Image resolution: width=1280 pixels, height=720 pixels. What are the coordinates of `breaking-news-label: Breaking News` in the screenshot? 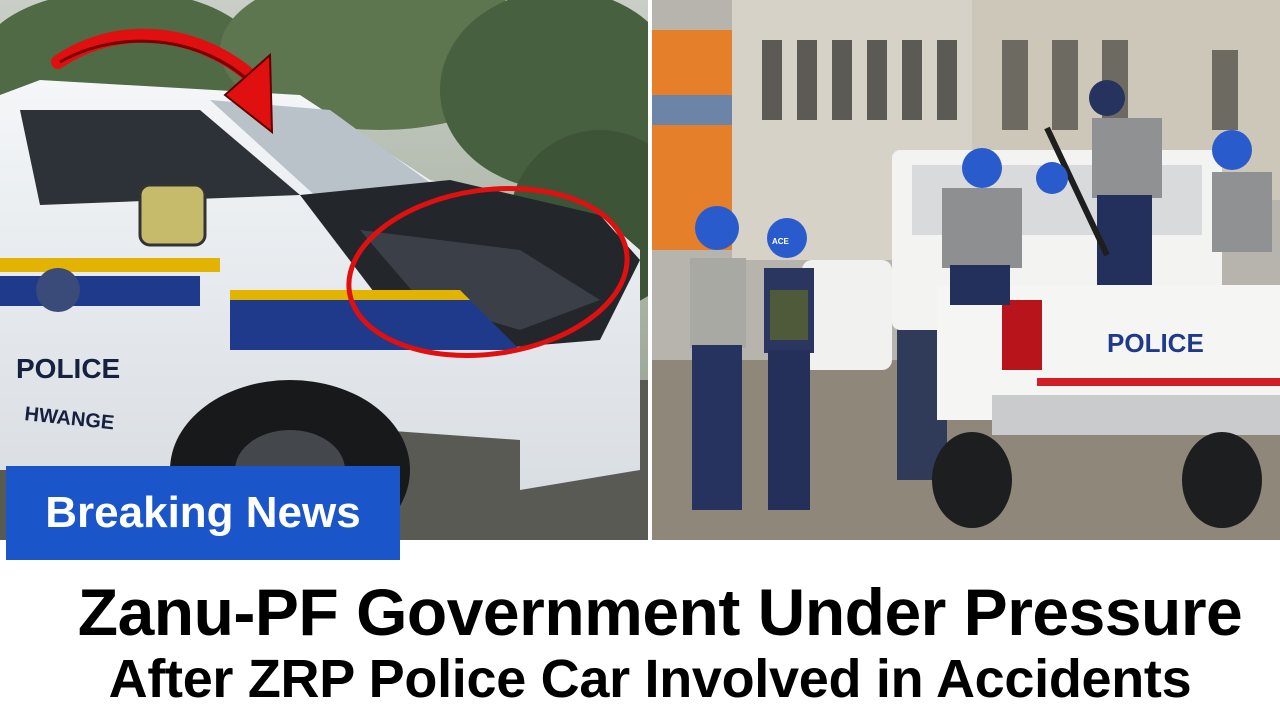 It's located at (203, 512).